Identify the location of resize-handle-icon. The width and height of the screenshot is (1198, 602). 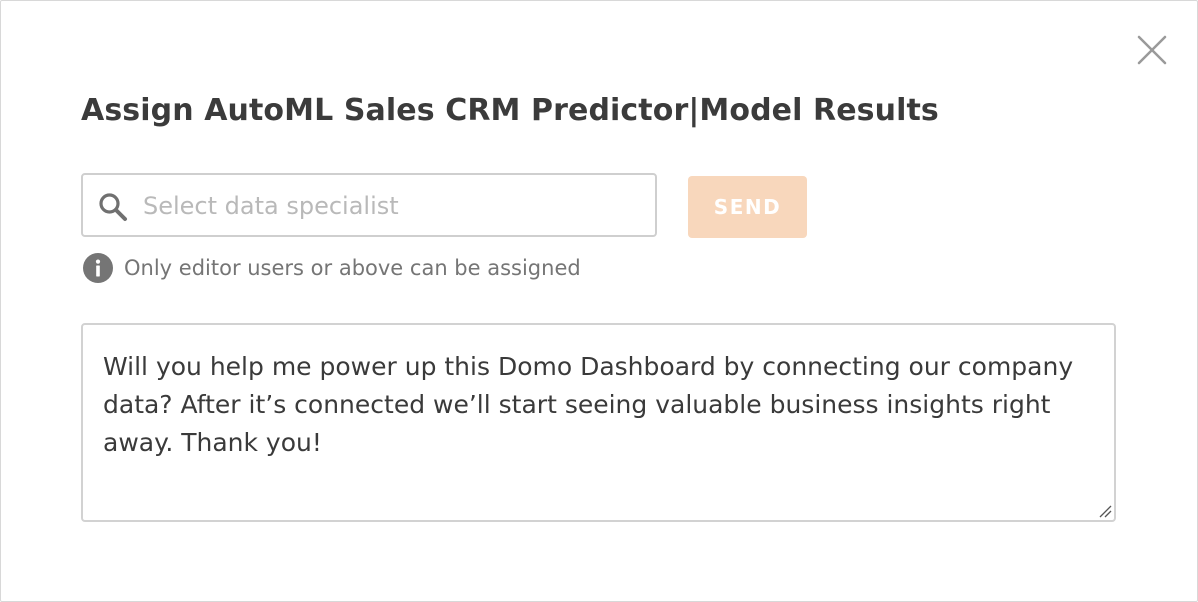
(1104, 510).